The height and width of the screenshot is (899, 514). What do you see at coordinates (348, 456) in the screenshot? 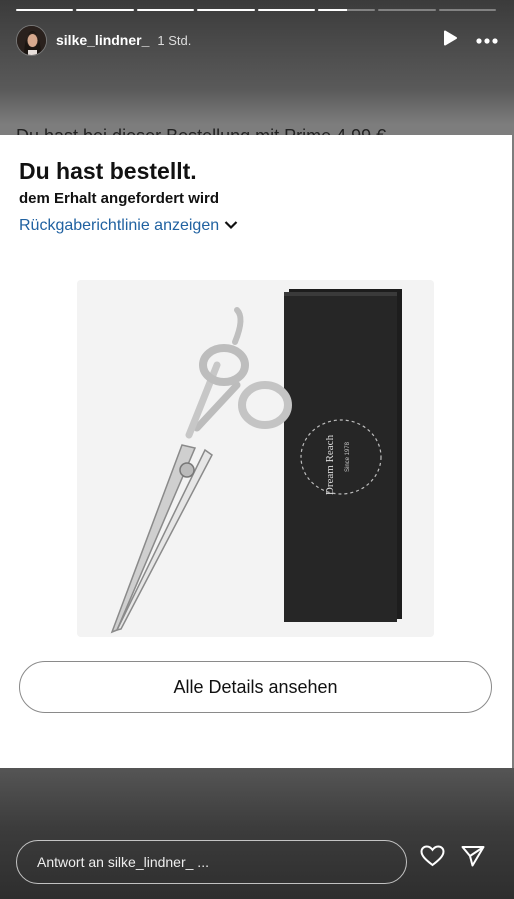
I see `product-since-text: Since 1978` at bounding box center [348, 456].